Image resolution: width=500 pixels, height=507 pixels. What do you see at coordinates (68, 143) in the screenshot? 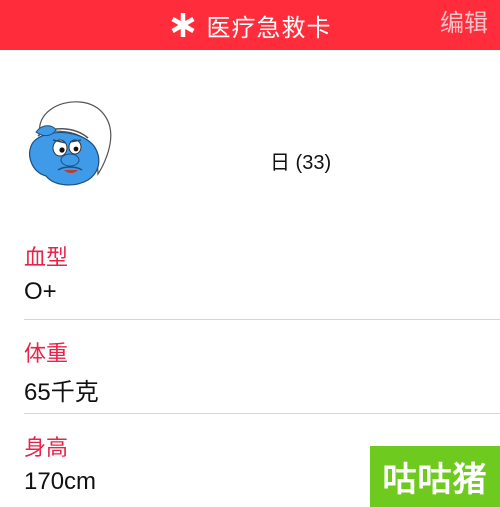
I see `smurf-avatar` at bounding box center [68, 143].